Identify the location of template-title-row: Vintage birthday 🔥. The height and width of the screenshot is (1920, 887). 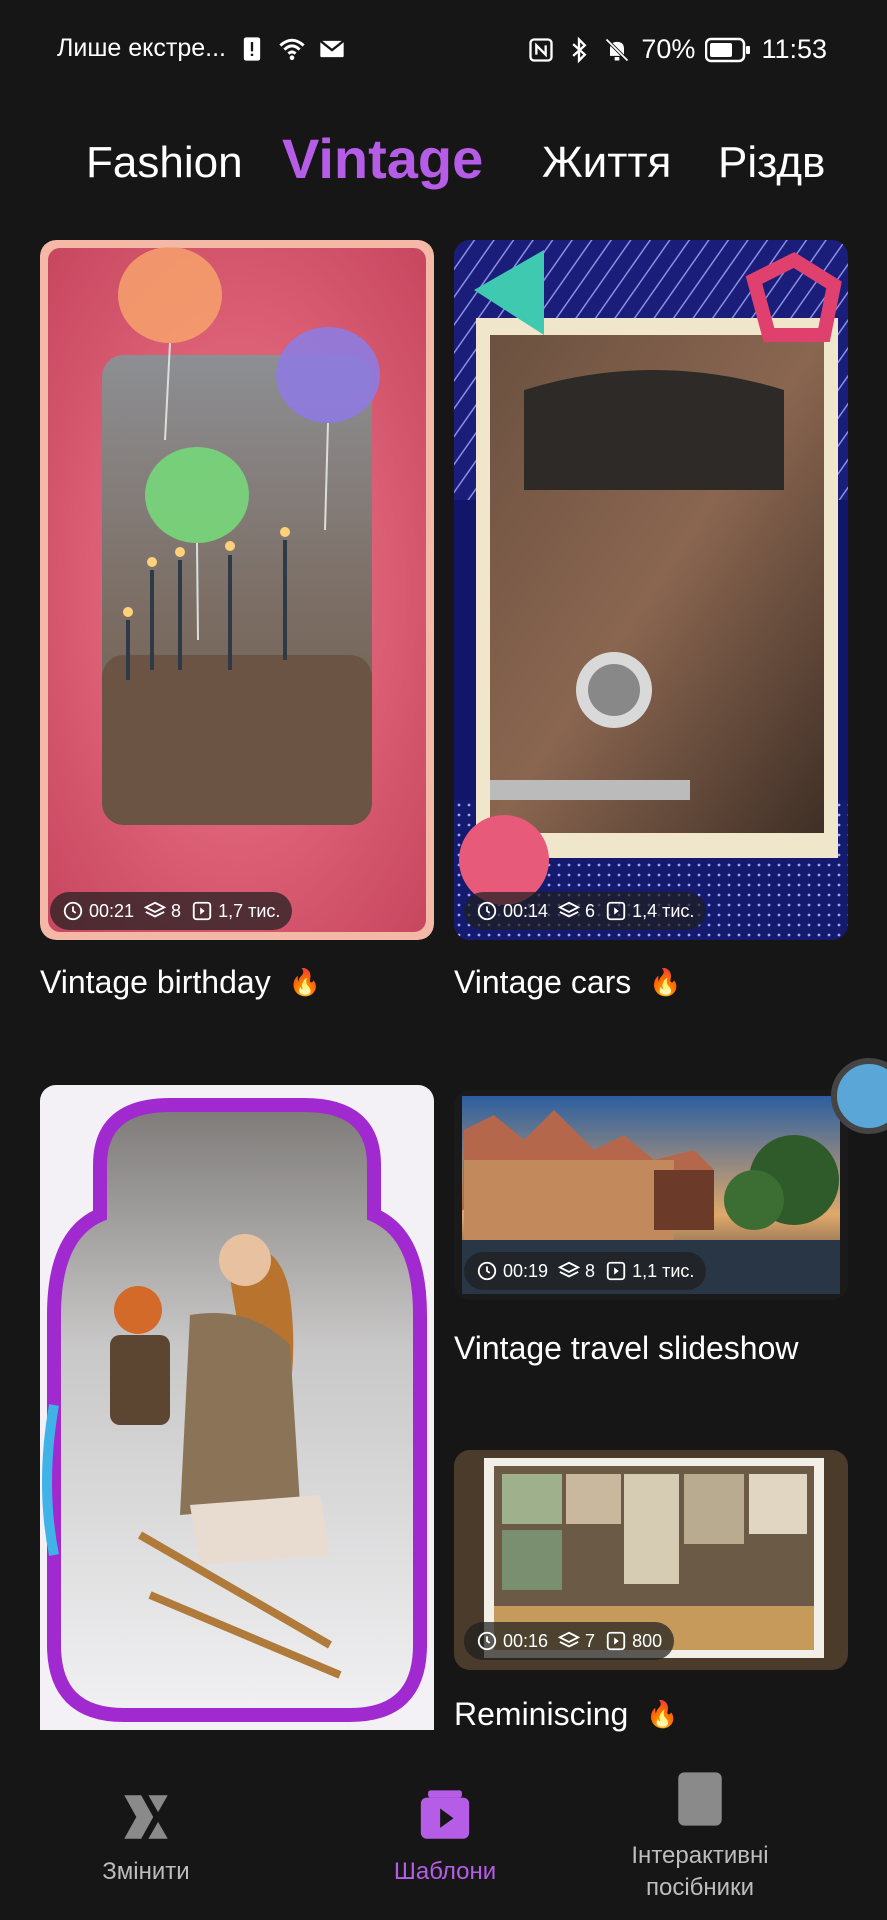
(180, 982).